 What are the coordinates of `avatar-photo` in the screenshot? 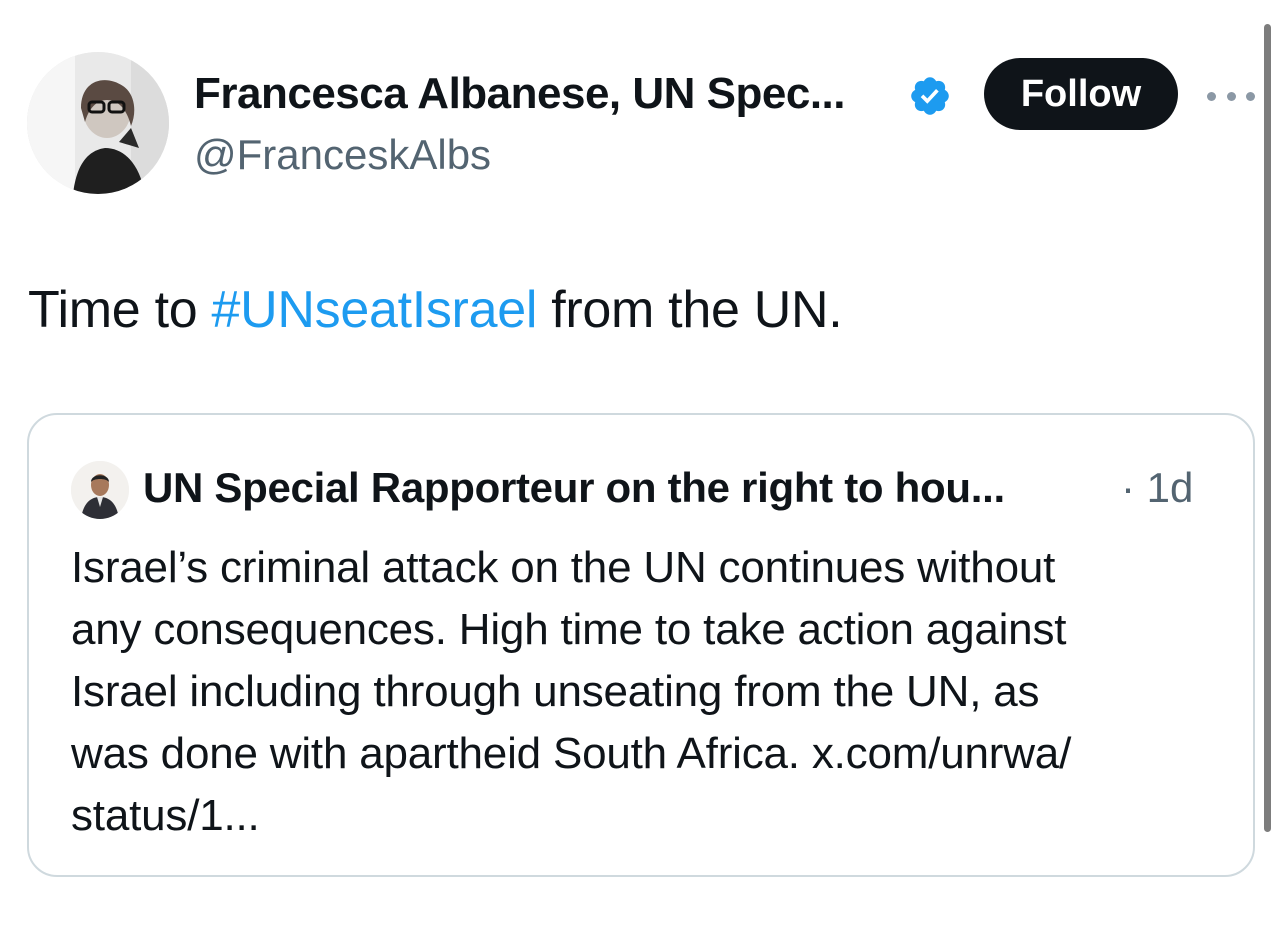 It's located at (98, 123).